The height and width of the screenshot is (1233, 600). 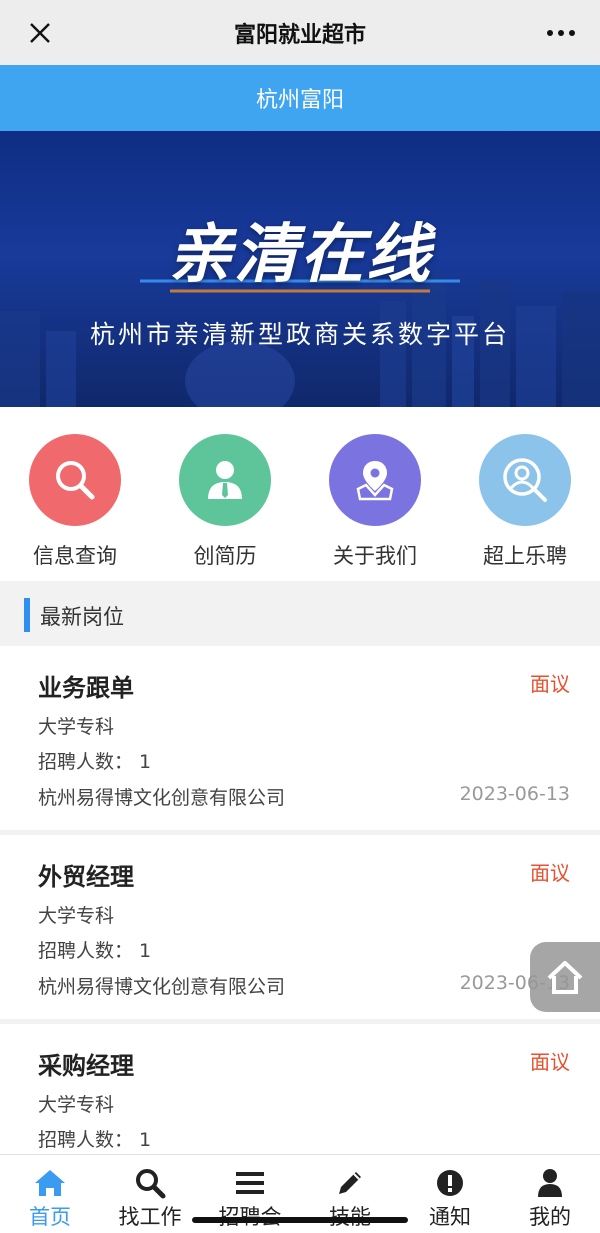 I want to click on job-card: 采购经理 面议 大学专科 招聘人数： 1, so click(x=300, y=1089).